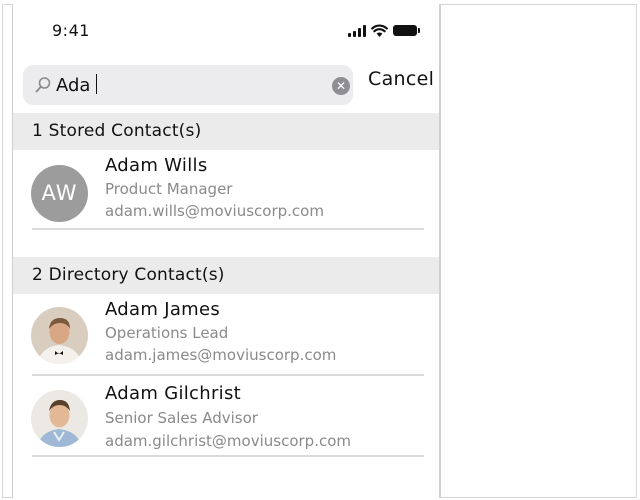 This screenshot has height=500, width=640. I want to click on search-bar: ✕, so click(188, 85).